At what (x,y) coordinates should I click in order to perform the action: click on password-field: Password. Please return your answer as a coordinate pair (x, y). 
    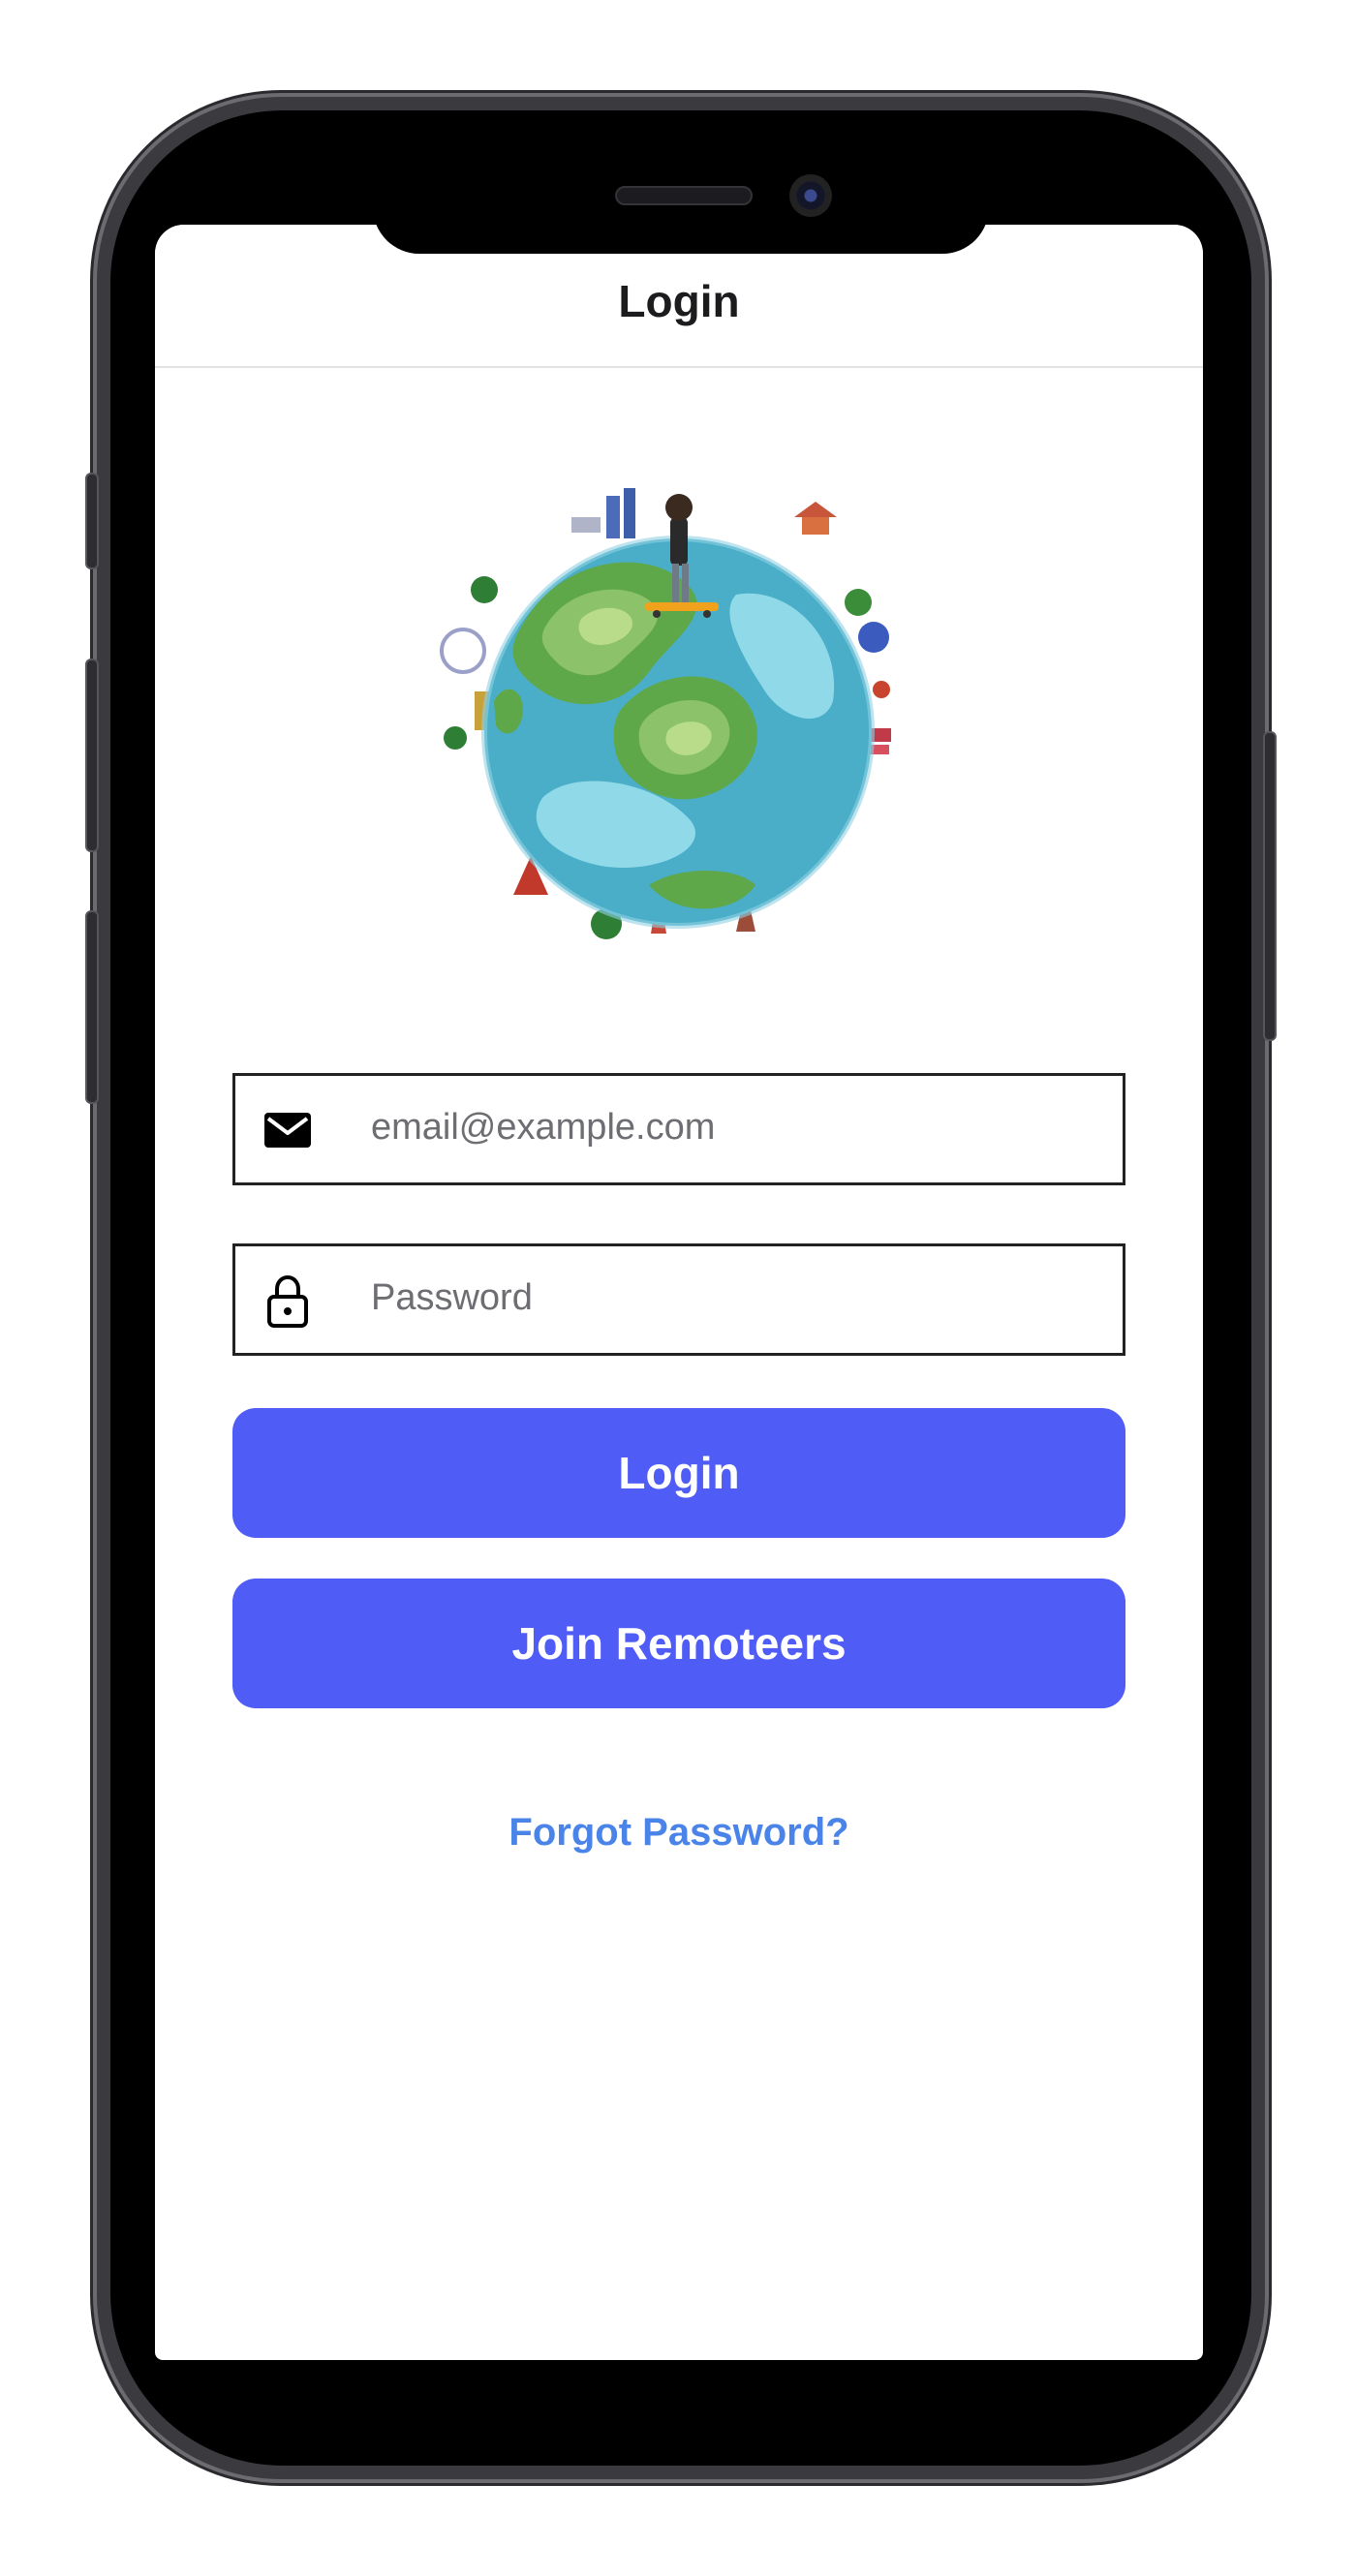
    Looking at the image, I should click on (678, 1299).